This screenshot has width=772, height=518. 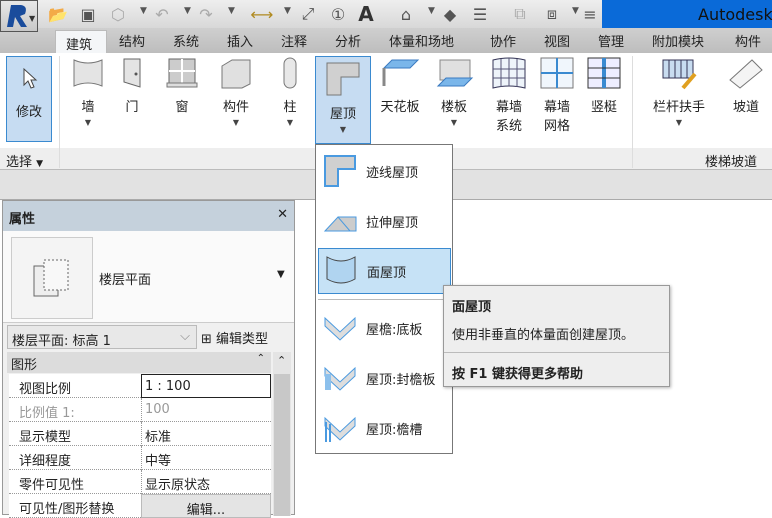 I want to click on edit-type-icon: ⊞, so click(x=206, y=339).